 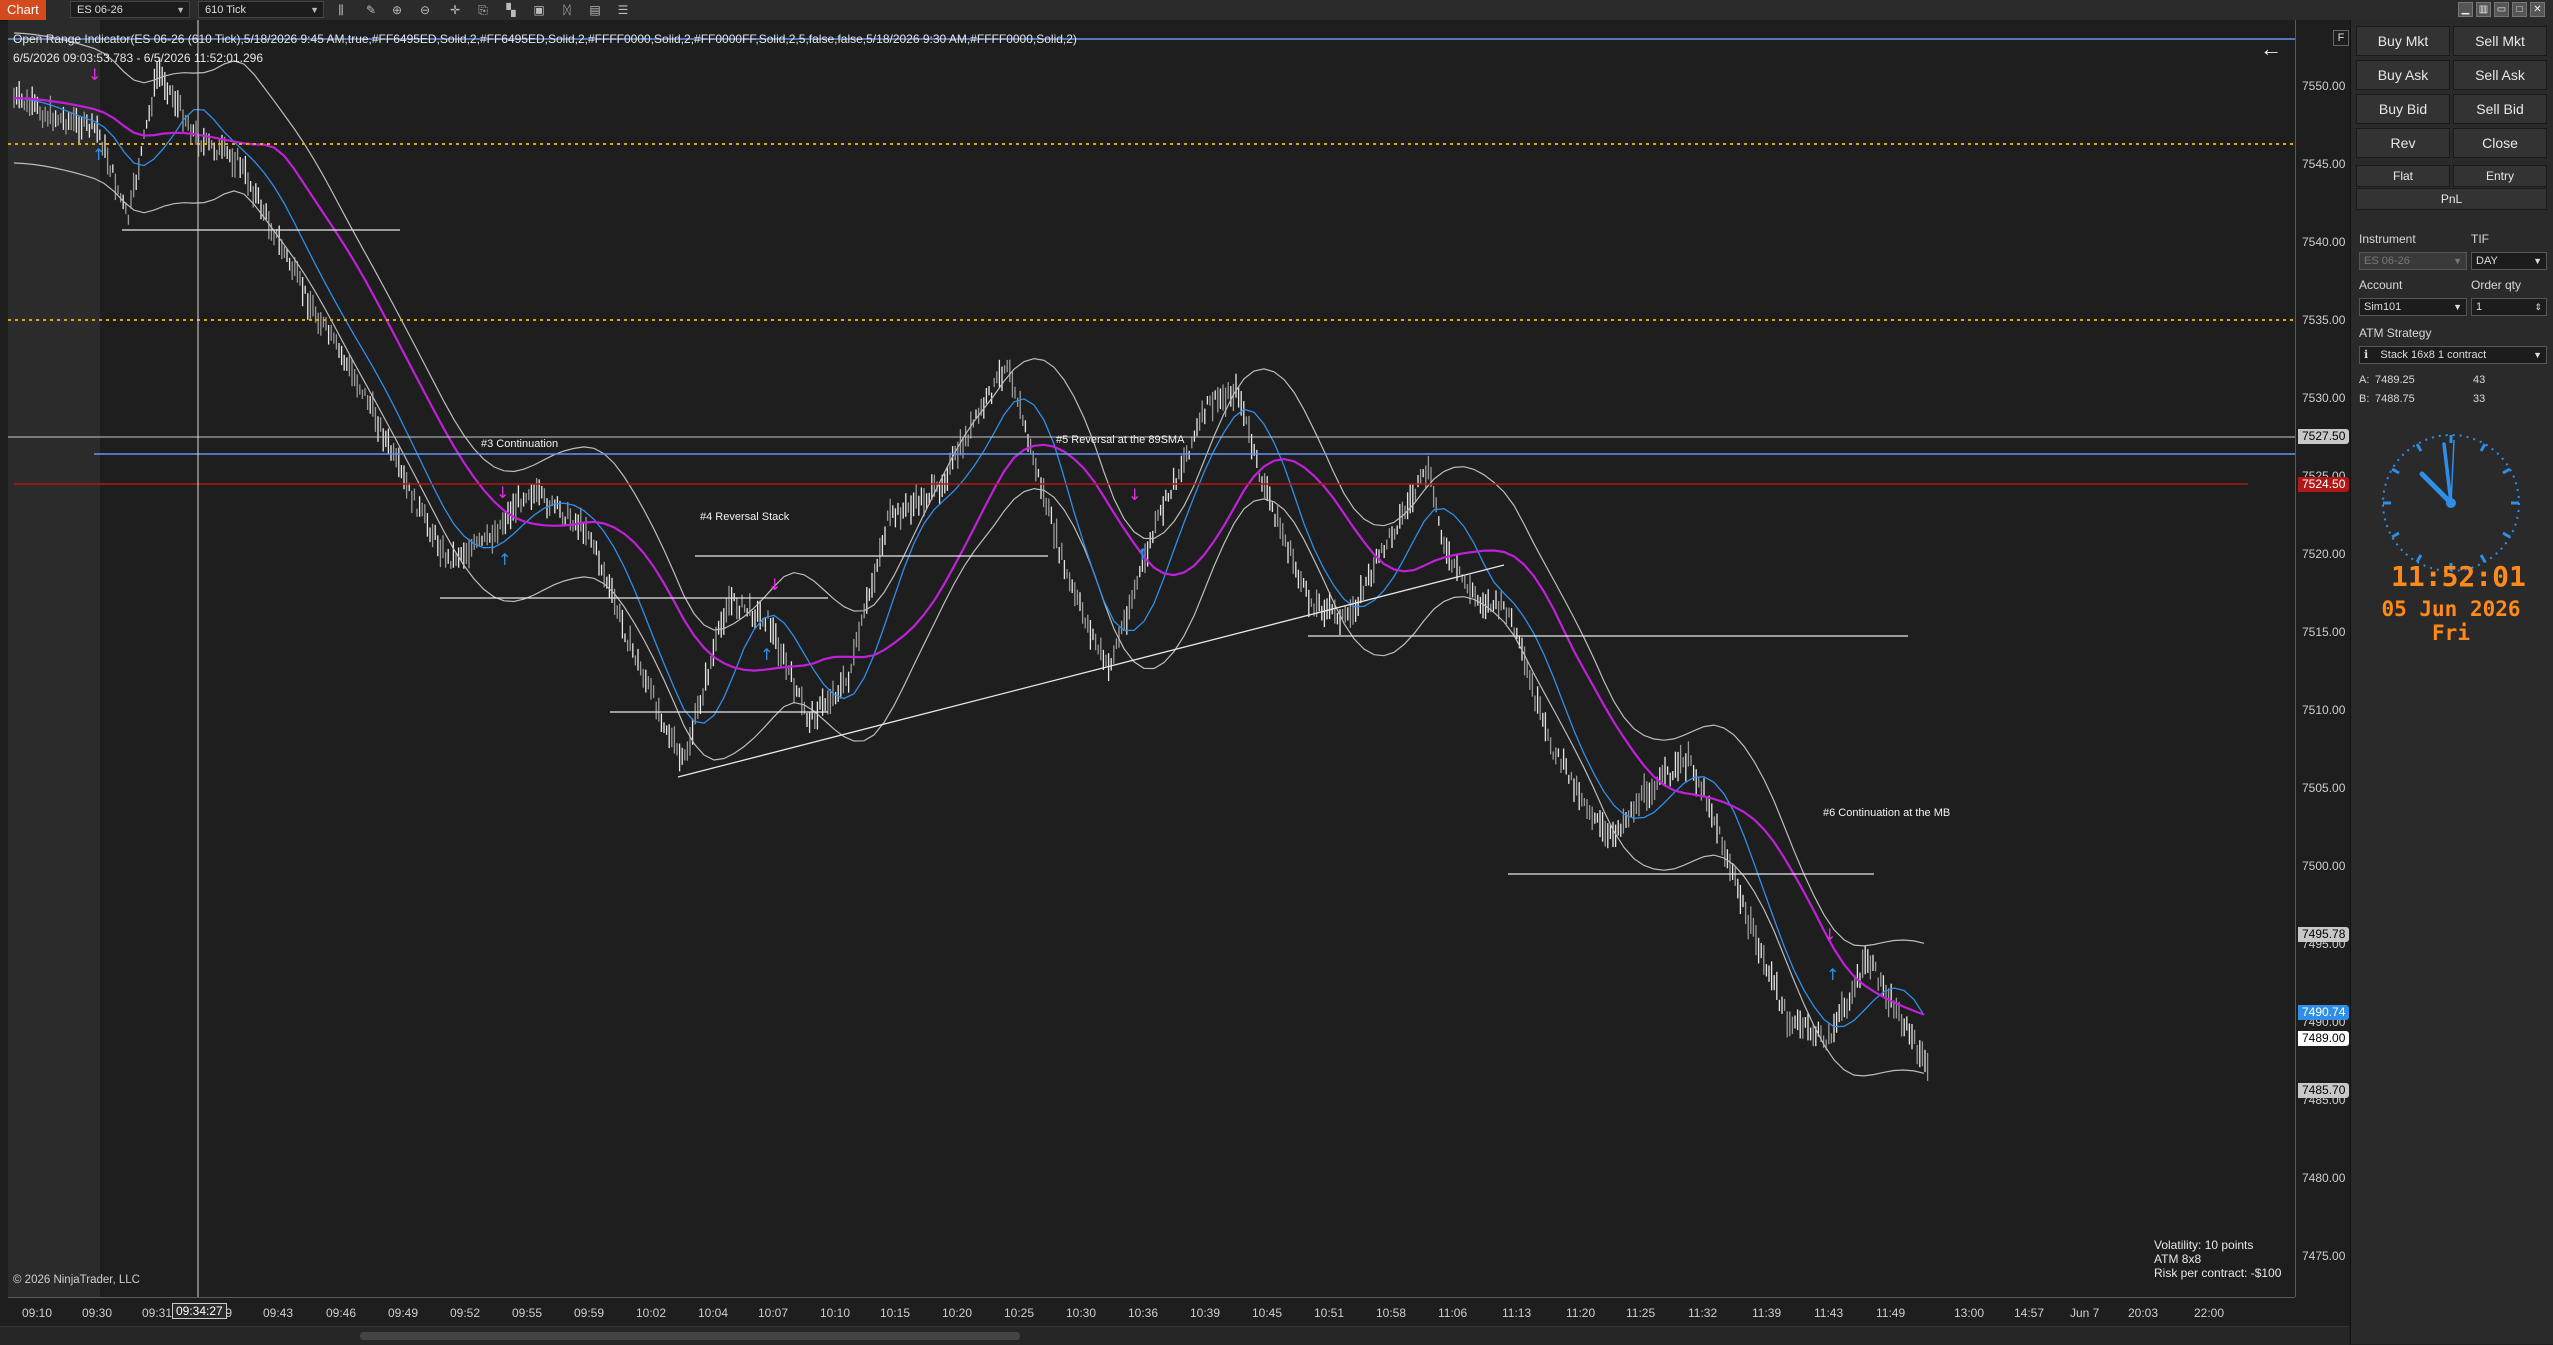 What do you see at coordinates (567, 10) in the screenshot?
I see `strategies-icon: ᛞ` at bounding box center [567, 10].